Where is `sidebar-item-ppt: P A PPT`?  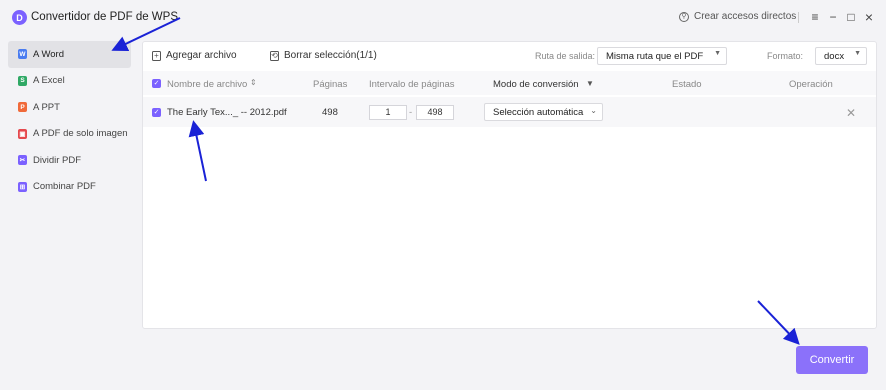 sidebar-item-ppt: P A PPT is located at coordinates (69, 107).